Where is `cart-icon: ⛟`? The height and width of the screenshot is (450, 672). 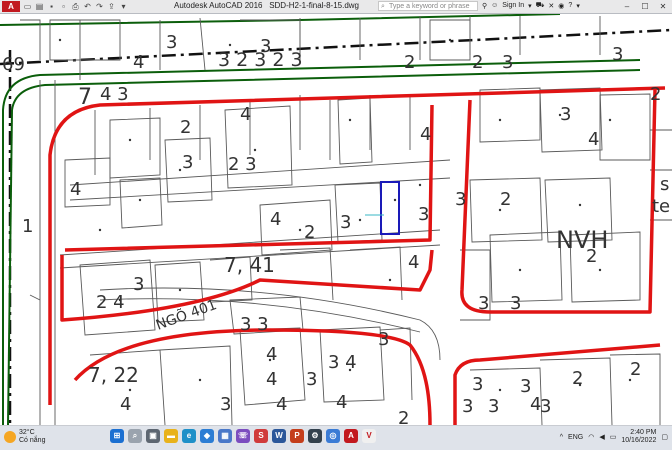 cart-icon: ⛟ is located at coordinates (540, 5).